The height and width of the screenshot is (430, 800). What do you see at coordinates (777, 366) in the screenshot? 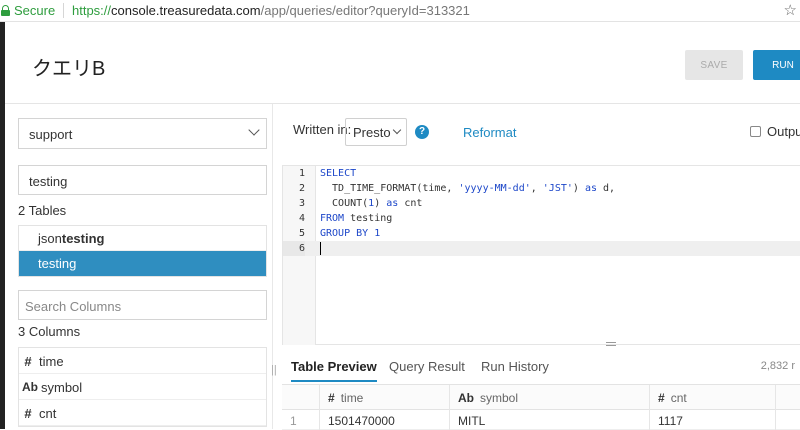
I see `row-count: 2,832 r` at bounding box center [777, 366].